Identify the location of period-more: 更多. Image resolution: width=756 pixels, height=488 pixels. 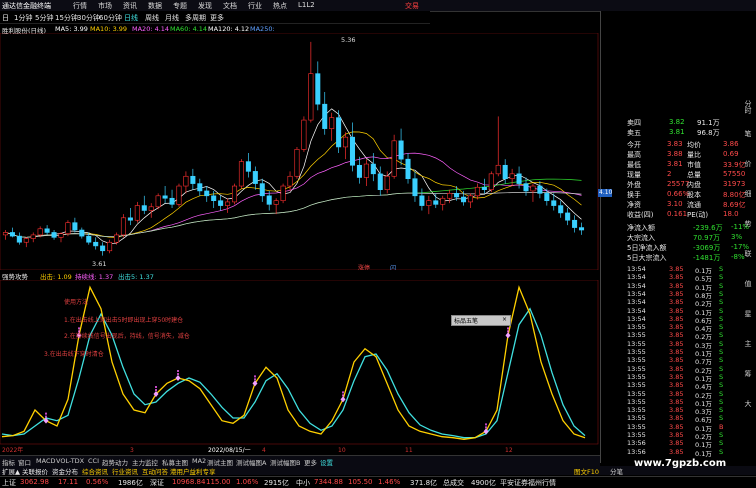
(217, 18).